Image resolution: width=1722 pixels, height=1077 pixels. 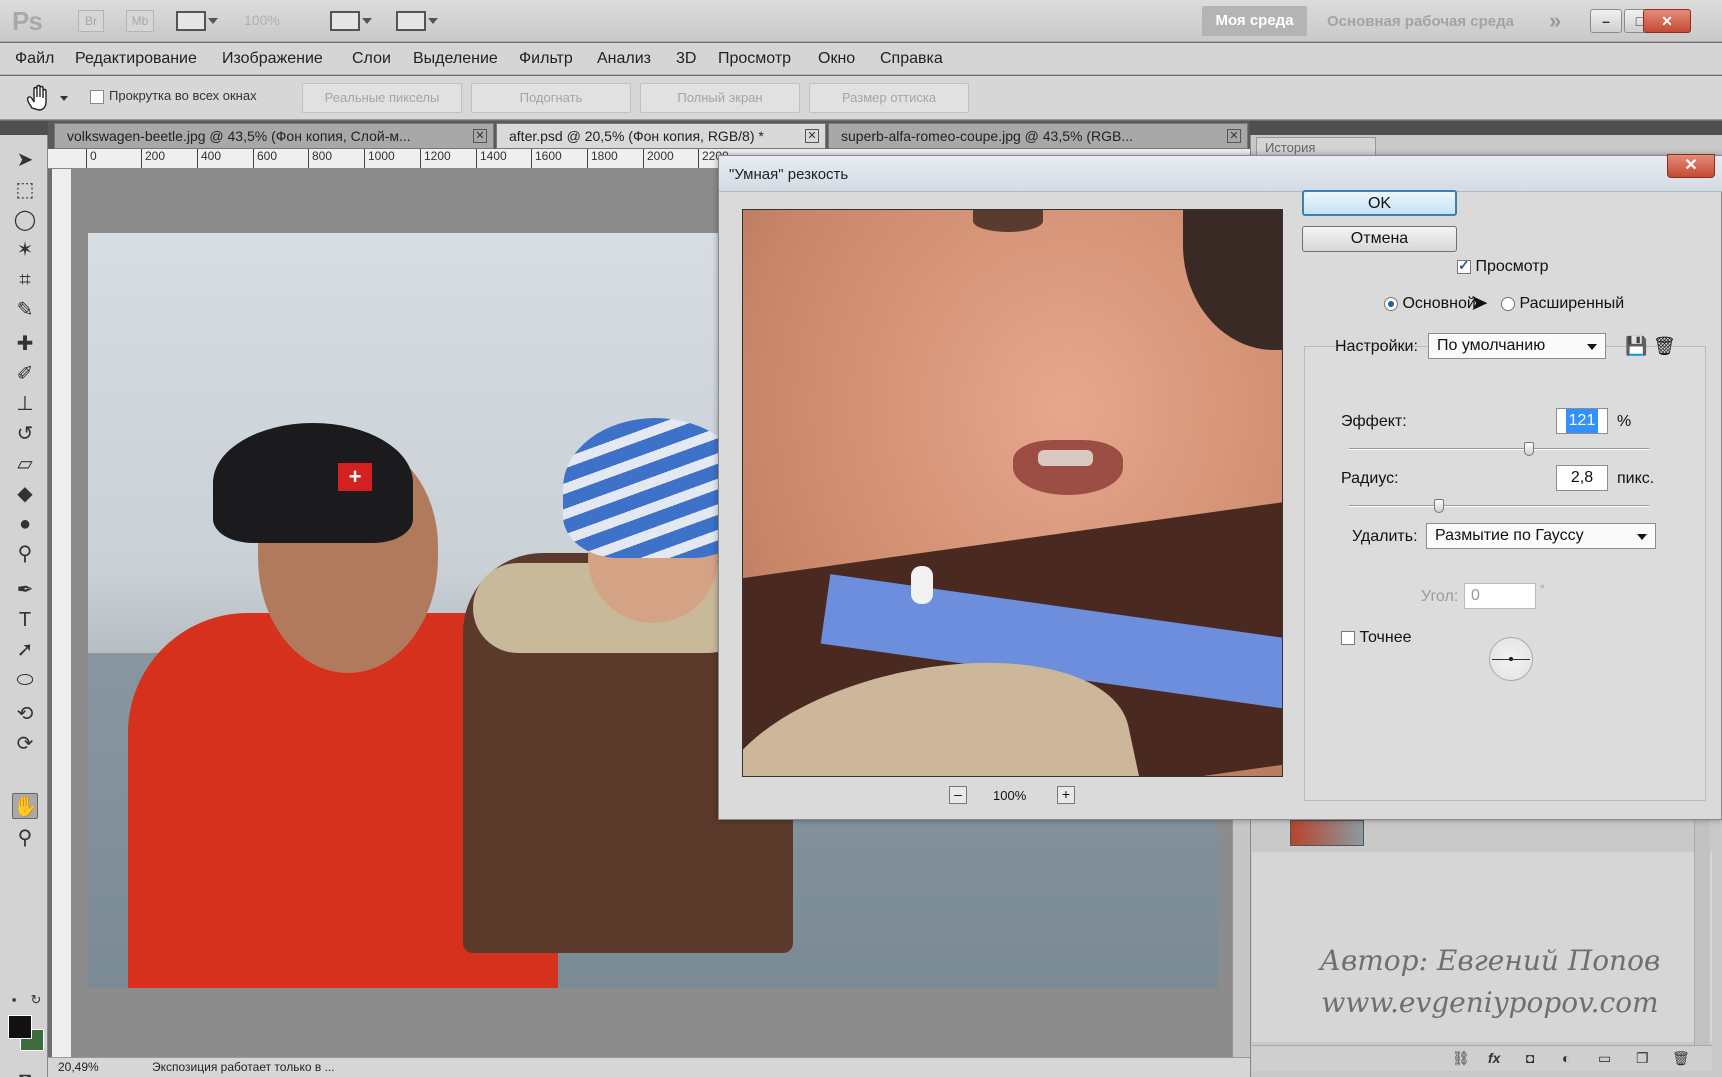 What do you see at coordinates (1499, 449) in the screenshot?
I see `amount-slider` at bounding box center [1499, 449].